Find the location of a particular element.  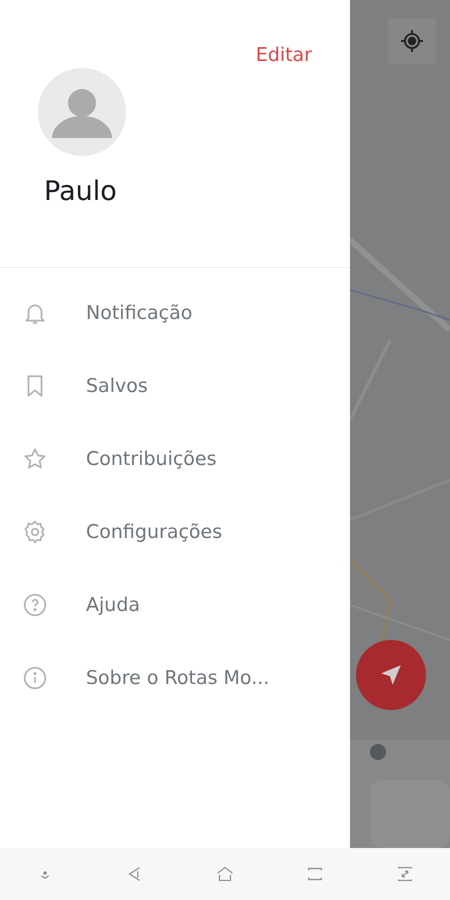

help-icon is located at coordinates (35, 605).